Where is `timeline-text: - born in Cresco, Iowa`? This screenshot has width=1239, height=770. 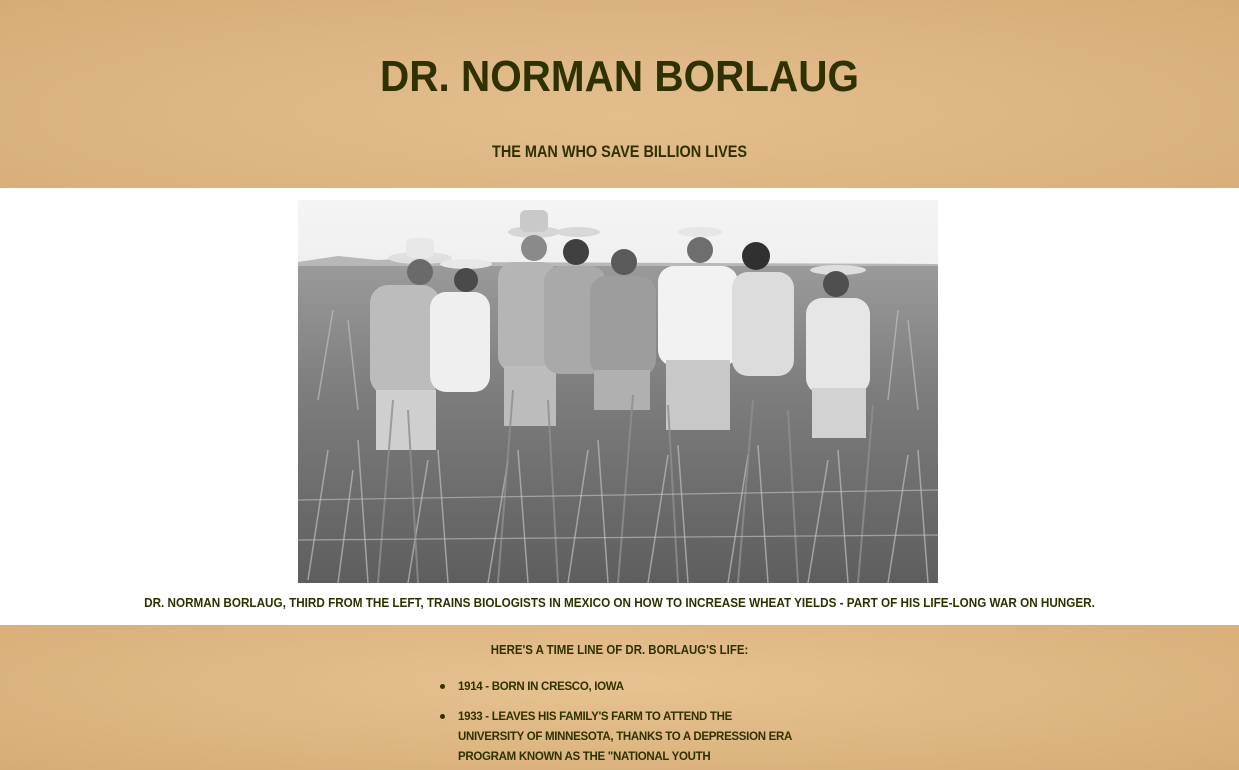 timeline-text: - born in Cresco, Iowa is located at coordinates (553, 687).